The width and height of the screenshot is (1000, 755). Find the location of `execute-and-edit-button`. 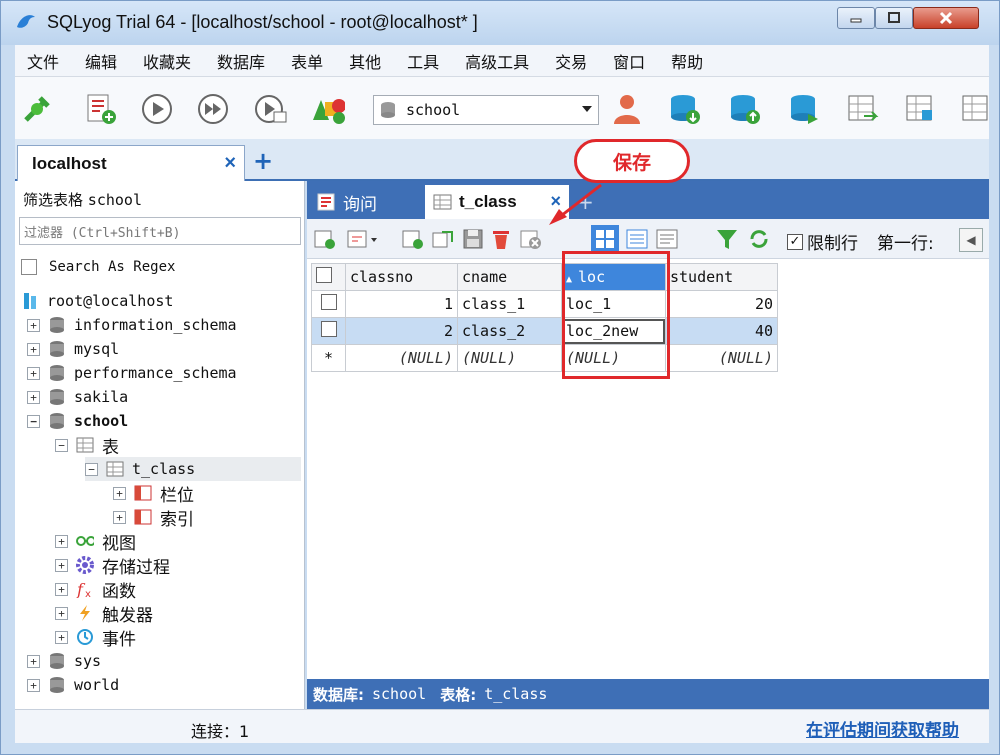

execute-and-edit-button is located at coordinates (271, 109).